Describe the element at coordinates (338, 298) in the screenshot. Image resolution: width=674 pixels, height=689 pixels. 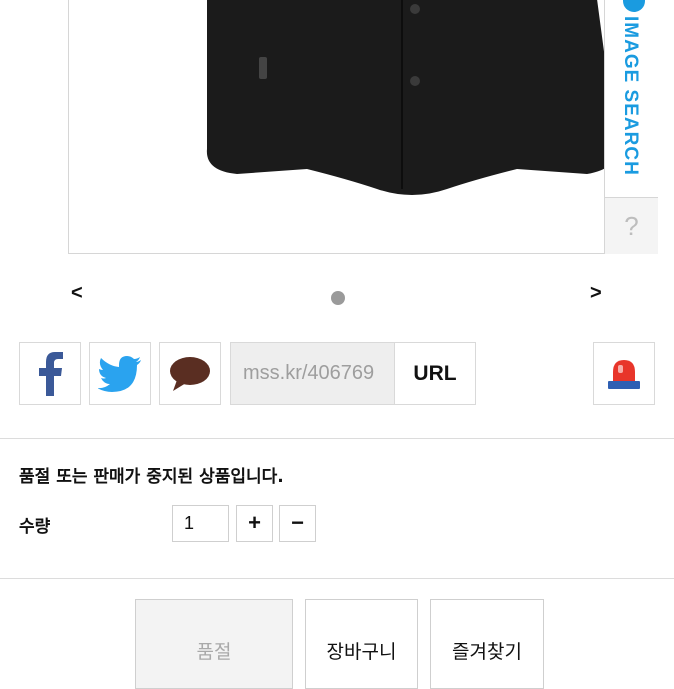
I see `carousel-indicator-dot` at that location.